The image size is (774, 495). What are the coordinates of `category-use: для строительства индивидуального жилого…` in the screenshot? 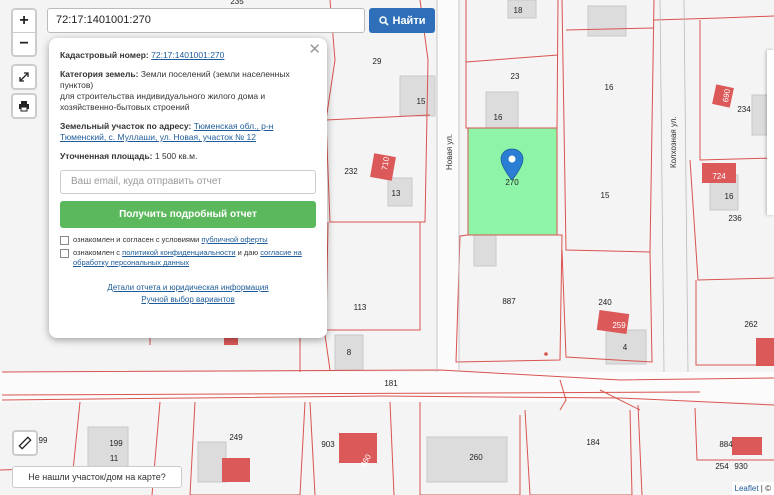 It's located at (163, 101).